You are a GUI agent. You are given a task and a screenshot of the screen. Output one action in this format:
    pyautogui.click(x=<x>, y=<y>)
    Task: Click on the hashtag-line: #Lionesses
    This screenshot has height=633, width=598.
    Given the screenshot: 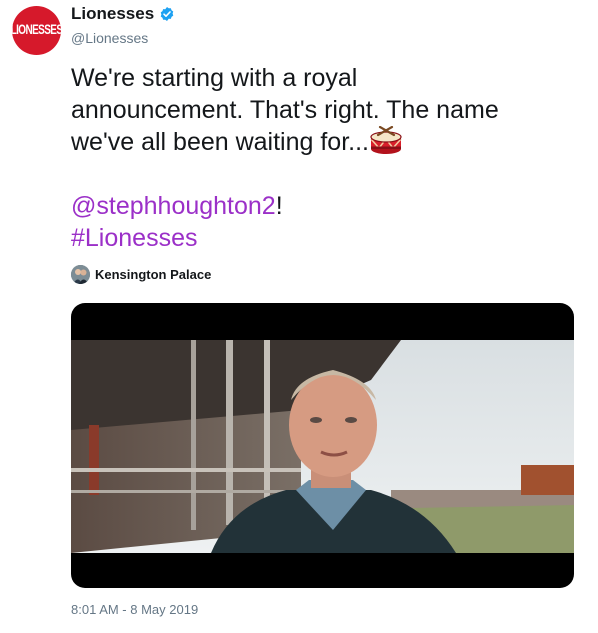 What is the action you would take?
    pyautogui.click(x=321, y=238)
    